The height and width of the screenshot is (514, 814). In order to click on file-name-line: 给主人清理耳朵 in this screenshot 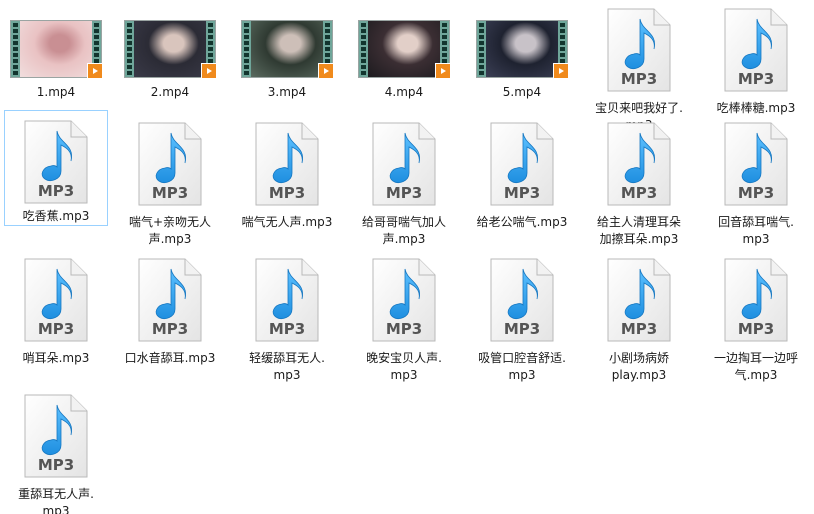, I will do `click(638, 222)`.